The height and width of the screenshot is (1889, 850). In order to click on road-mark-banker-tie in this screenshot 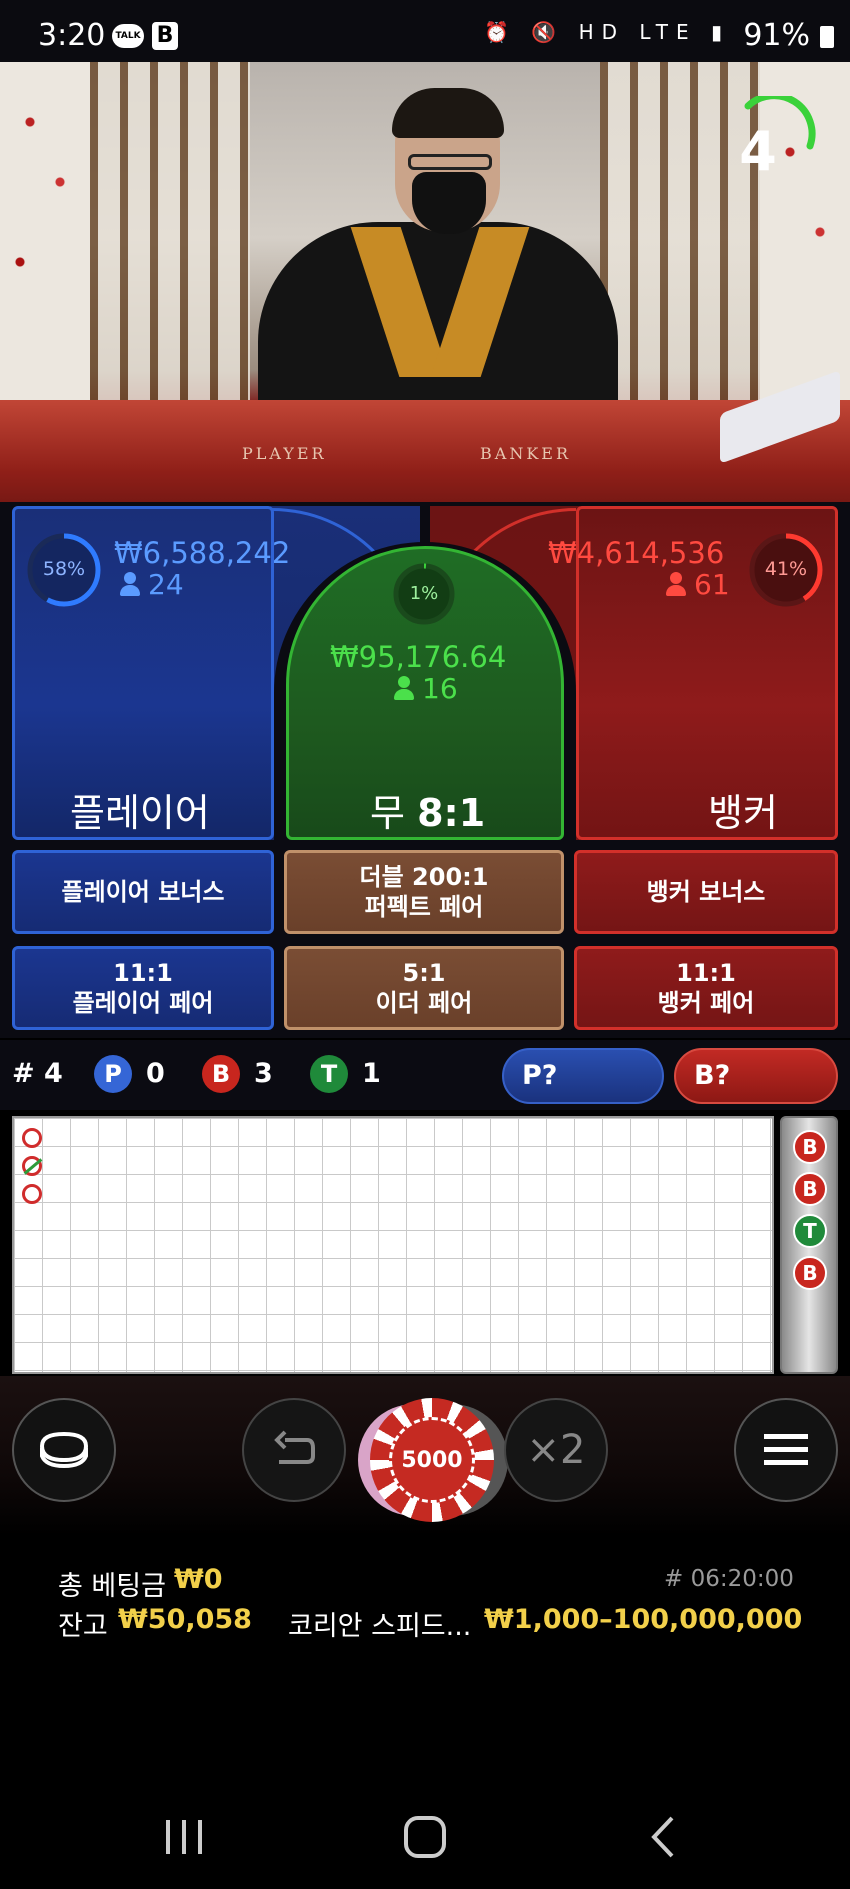, I will do `click(32, 1166)`.